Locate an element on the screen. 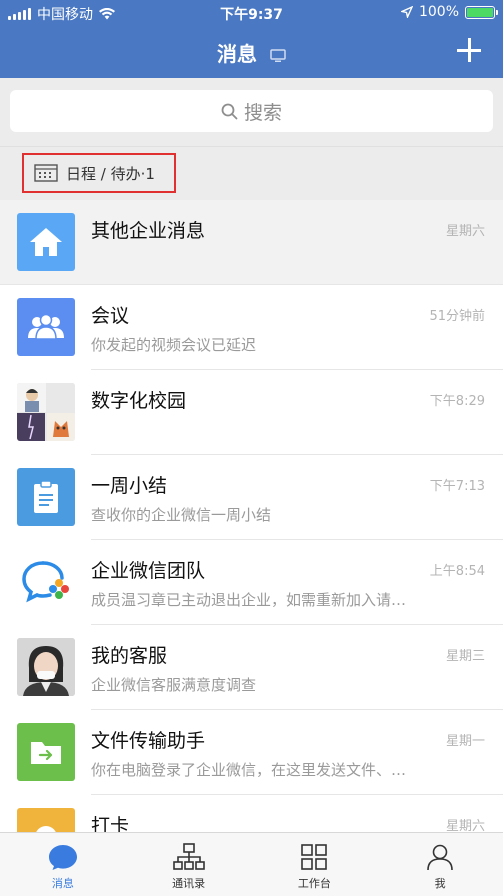 This screenshot has width=503, height=896. message-title: 会议 is located at coordinates (110, 316).